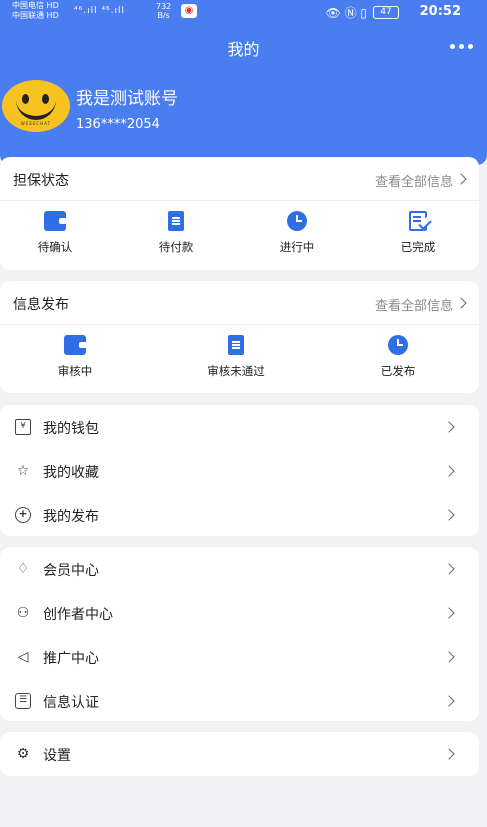  Describe the element at coordinates (57, 756) in the screenshot. I see `menu-item-label: 设置` at that location.